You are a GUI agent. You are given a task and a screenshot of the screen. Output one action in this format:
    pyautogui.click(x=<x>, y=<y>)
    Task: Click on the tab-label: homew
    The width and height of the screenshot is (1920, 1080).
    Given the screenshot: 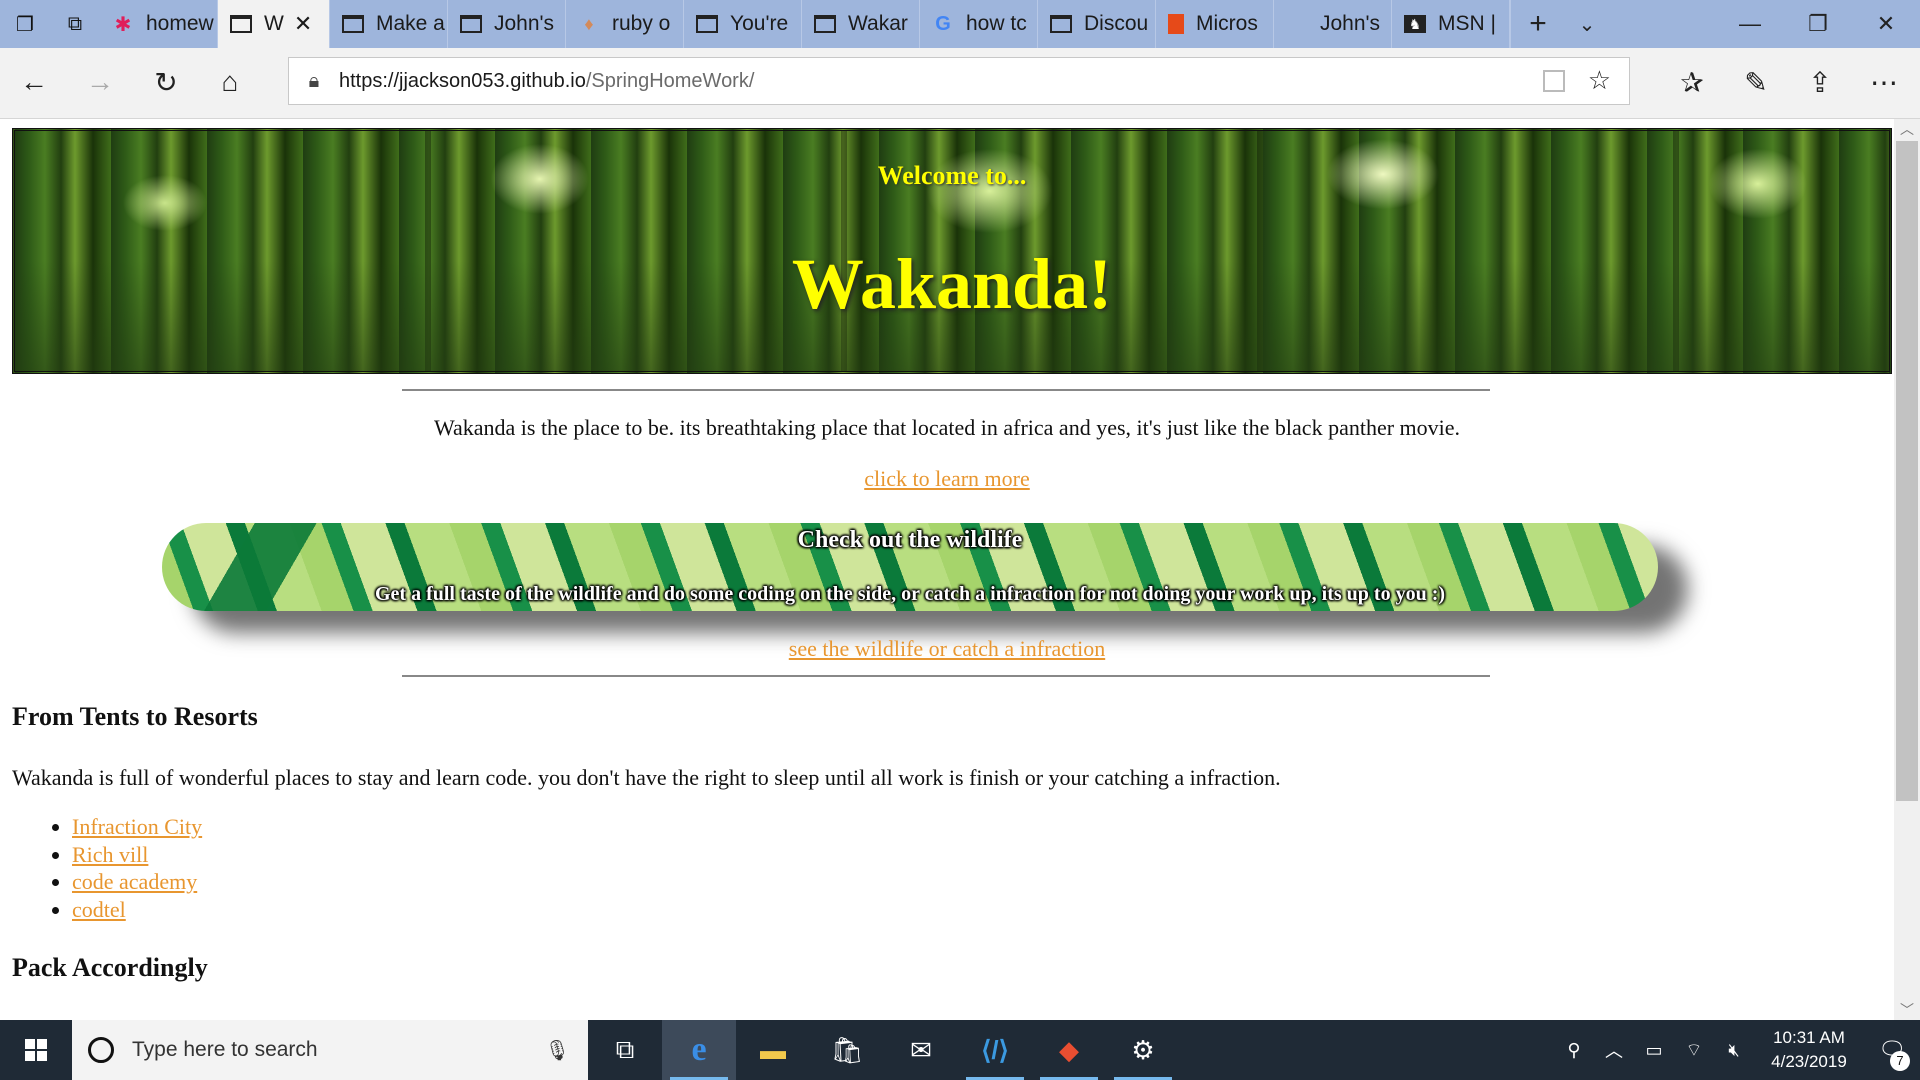 What is the action you would take?
    pyautogui.click(x=180, y=23)
    